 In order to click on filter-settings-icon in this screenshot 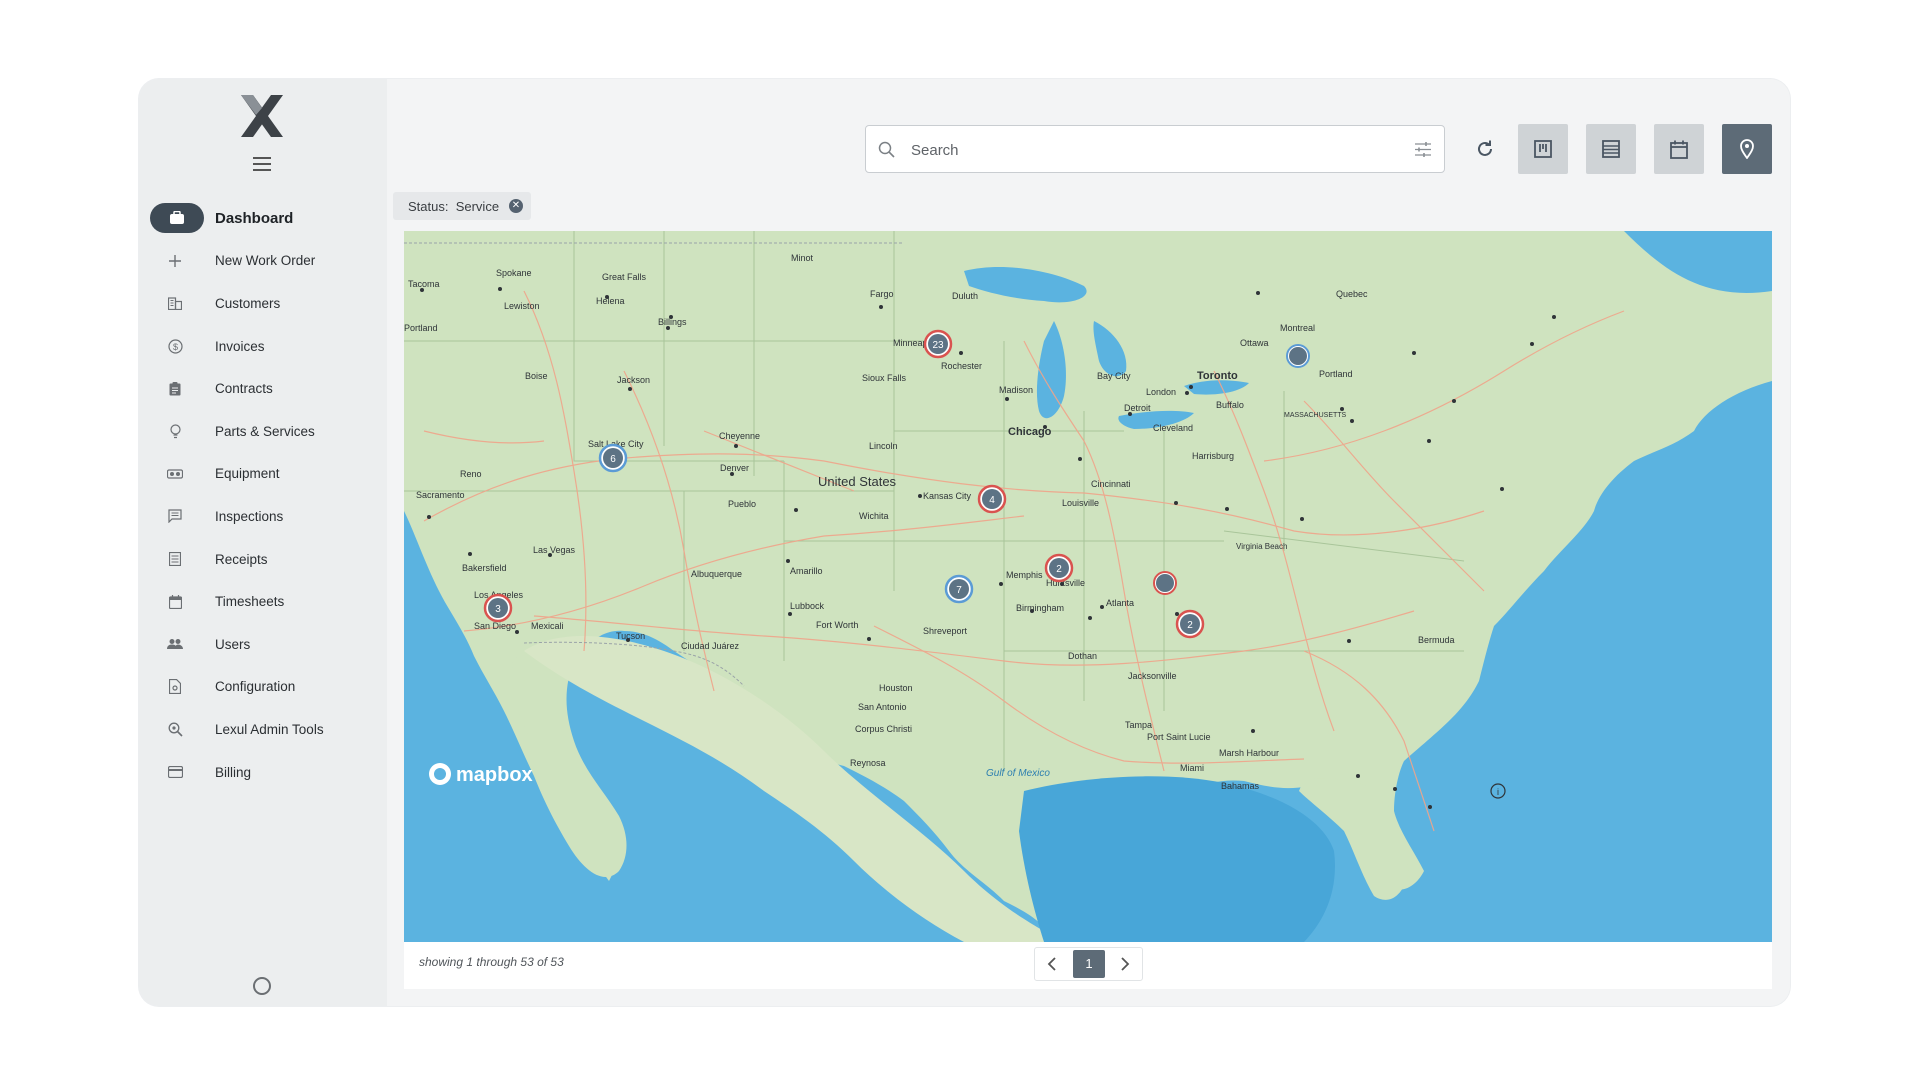, I will do `click(1423, 149)`.